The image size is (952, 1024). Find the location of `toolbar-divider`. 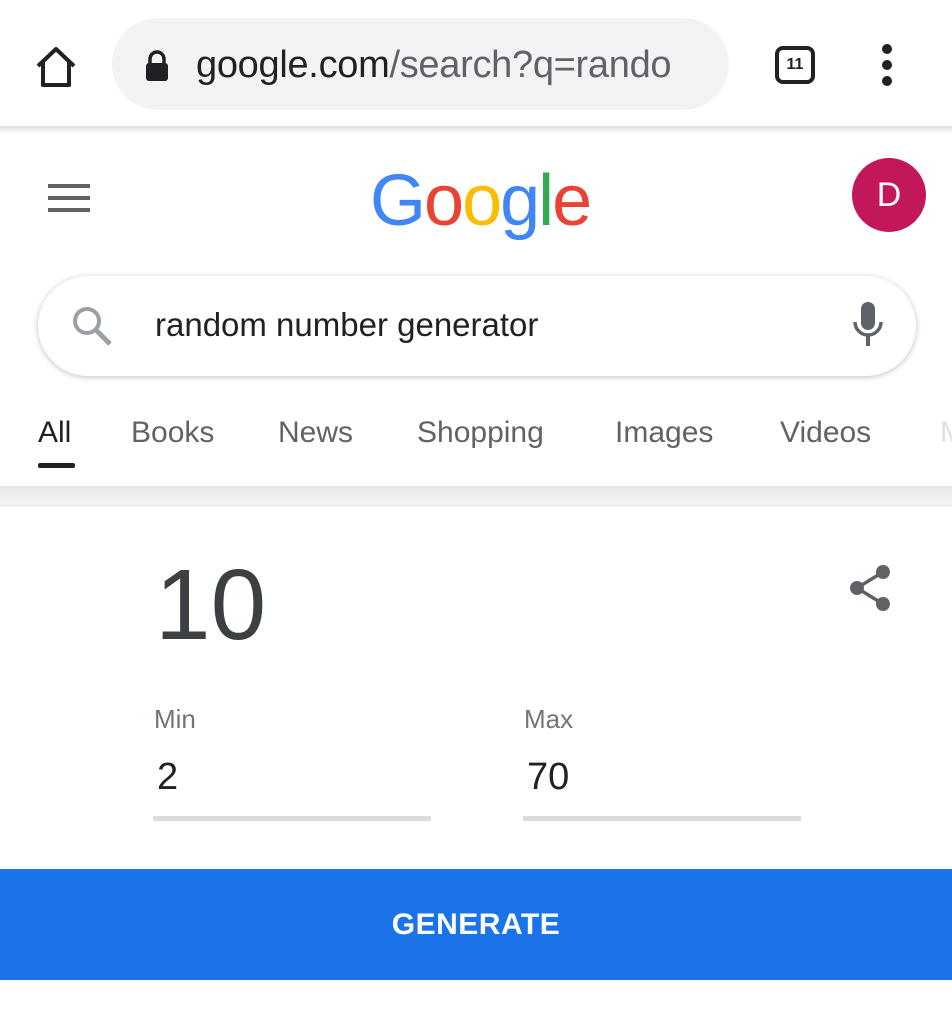

toolbar-divider is located at coordinates (476, 130).